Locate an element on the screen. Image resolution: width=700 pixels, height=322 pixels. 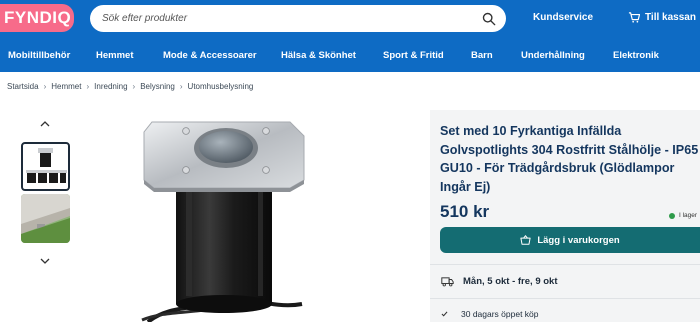
chevron-up-icon is located at coordinates (45, 124).